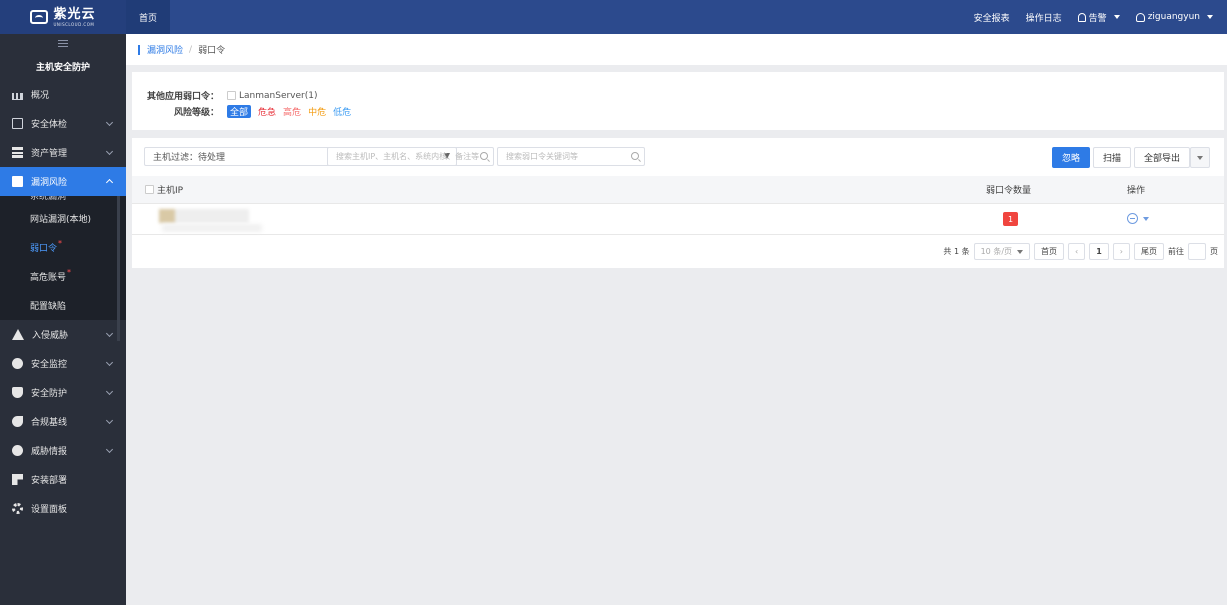 This screenshot has width=1227, height=605. Describe the element at coordinates (1197, 251) in the screenshot. I see `goto-page-input` at that location.